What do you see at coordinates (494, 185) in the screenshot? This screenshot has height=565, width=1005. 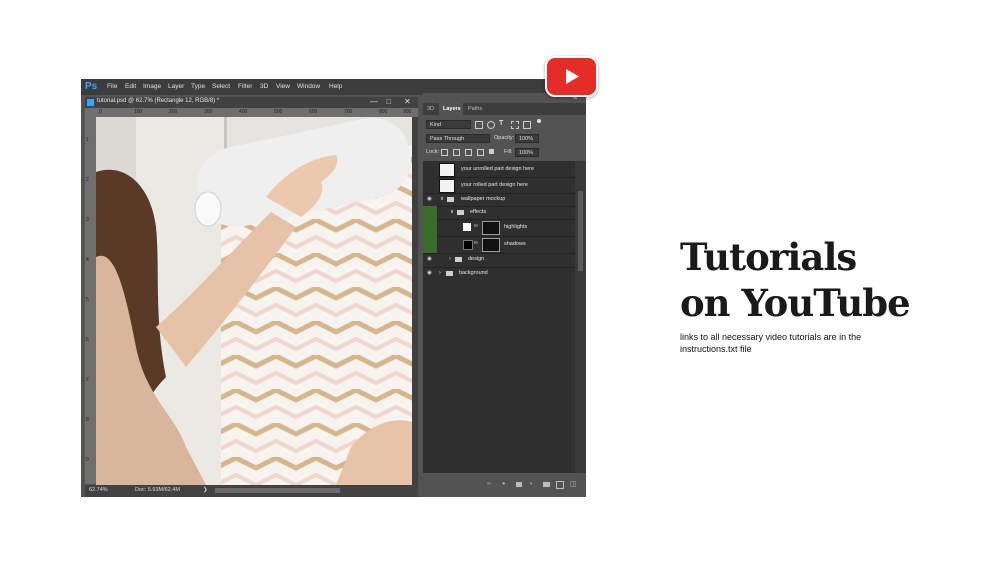 I see `layer-name: your rolled part design here` at bounding box center [494, 185].